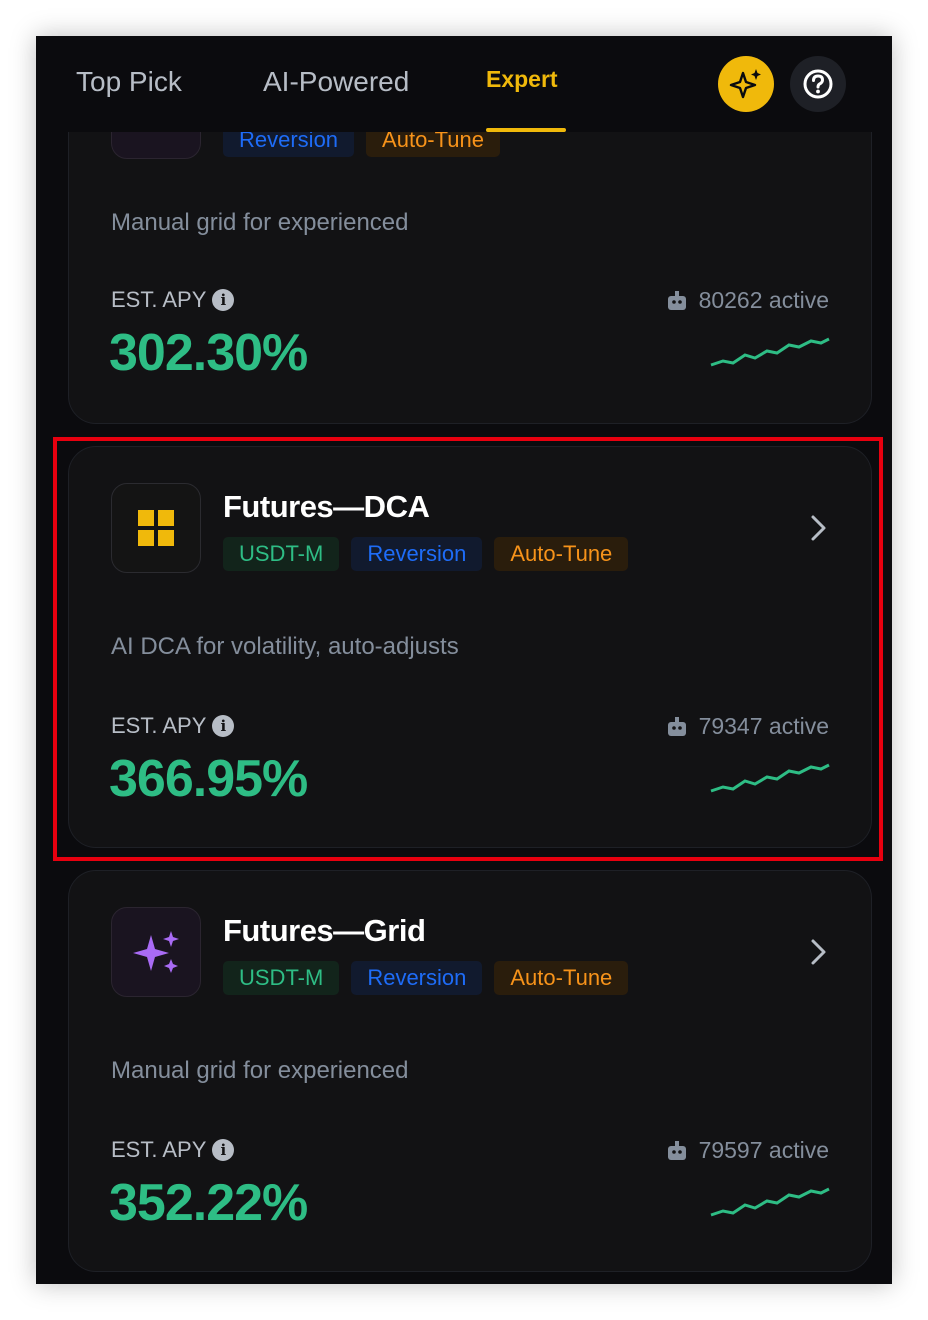 The width and height of the screenshot is (928, 1320). What do you see at coordinates (336, 82) in the screenshot?
I see `tab-ai-powered: AI-Powered` at bounding box center [336, 82].